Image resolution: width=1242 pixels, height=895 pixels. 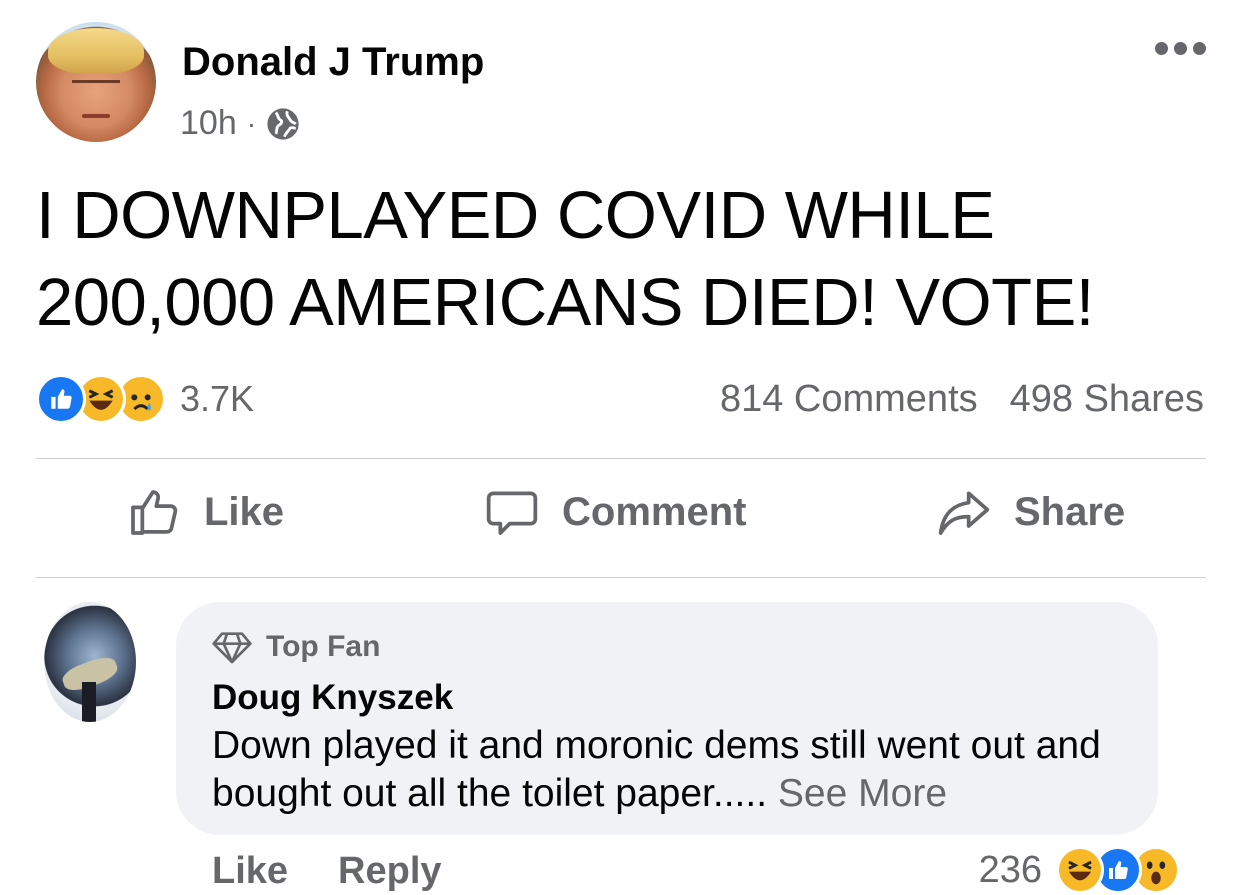 What do you see at coordinates (512, 513) in the screenshot?
I see `comment-bubble-icon` at bounding box center [512, 513].